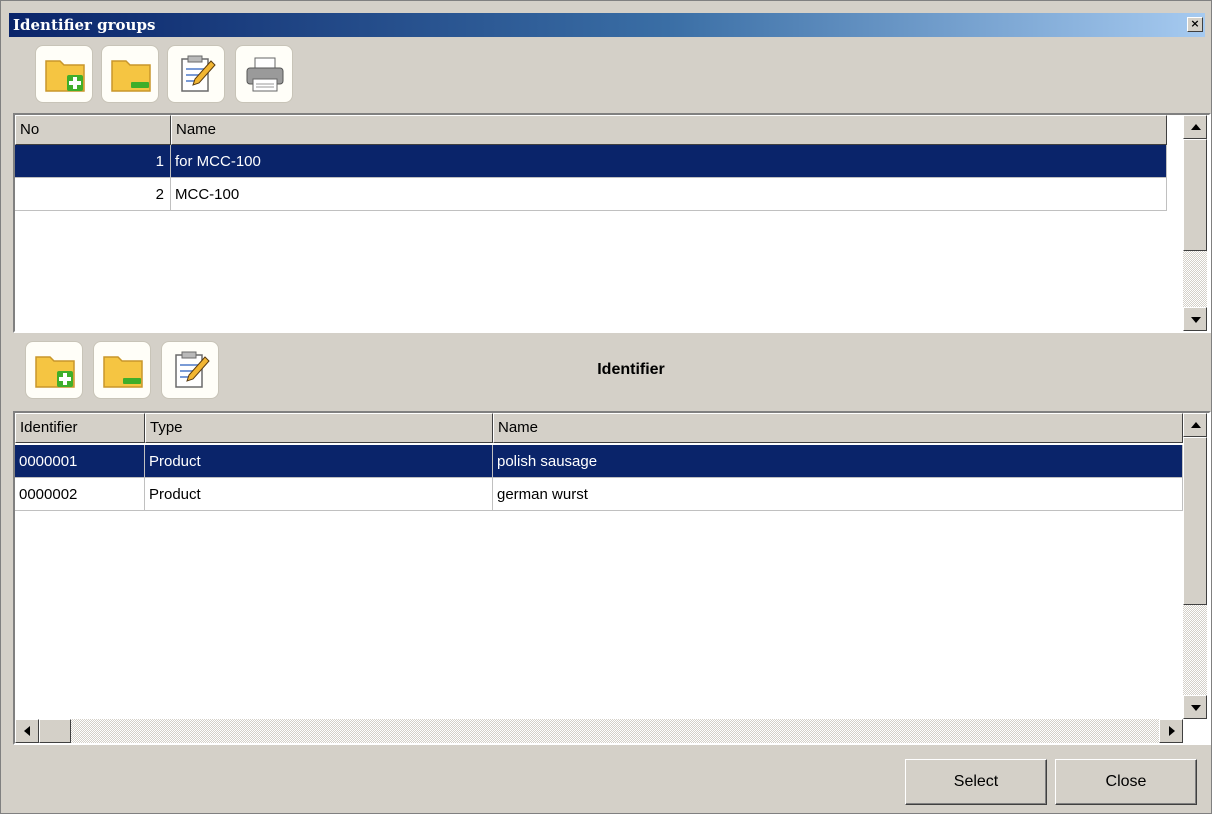  Describe the element at coordinates (1126, 782) in the screenshot. I see `close-button: Close` at that location.